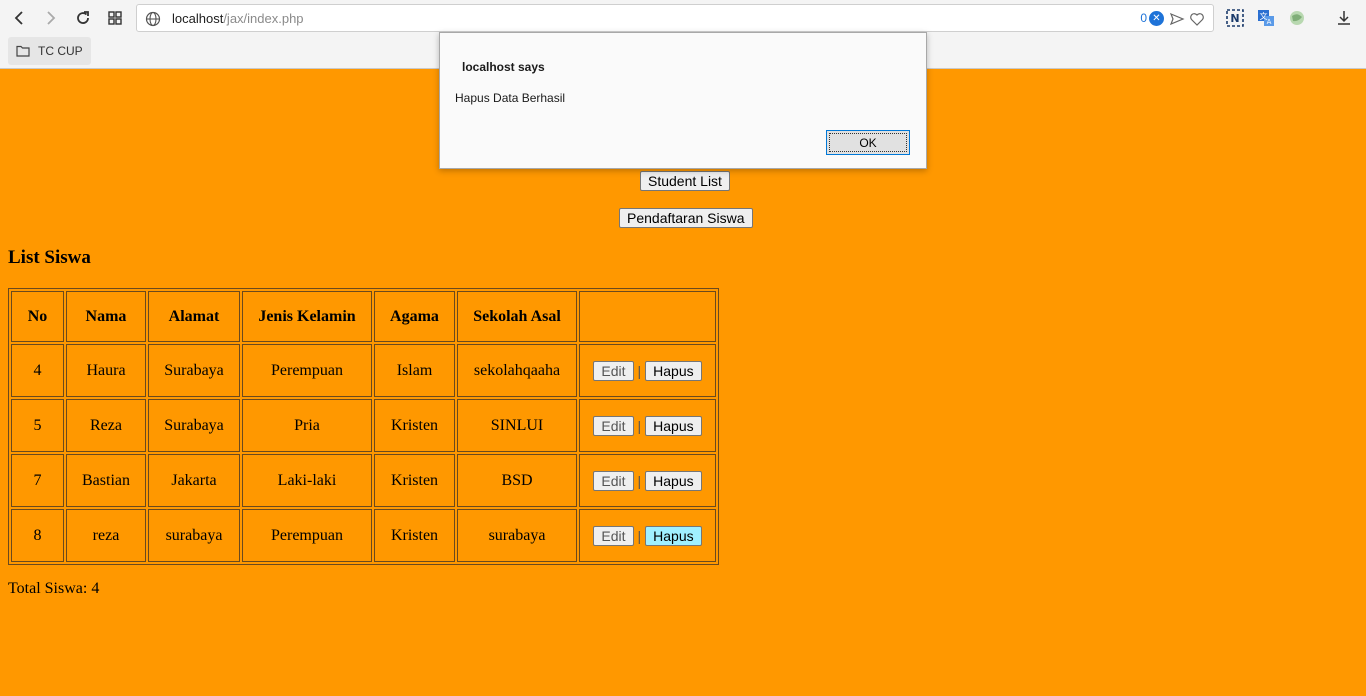 This screenshot has height=696, width=1366. I want to click on cell-agama: Islam, so click(414, 370).